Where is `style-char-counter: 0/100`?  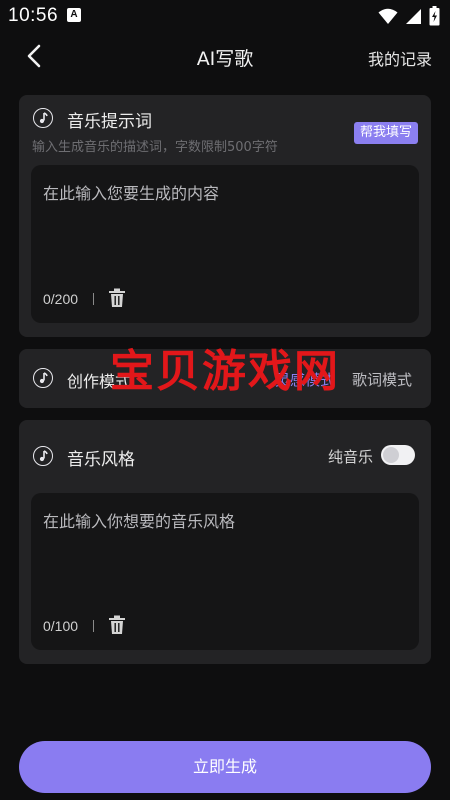
style-char-counter: 0/100 is located at coordinates (61, 626).